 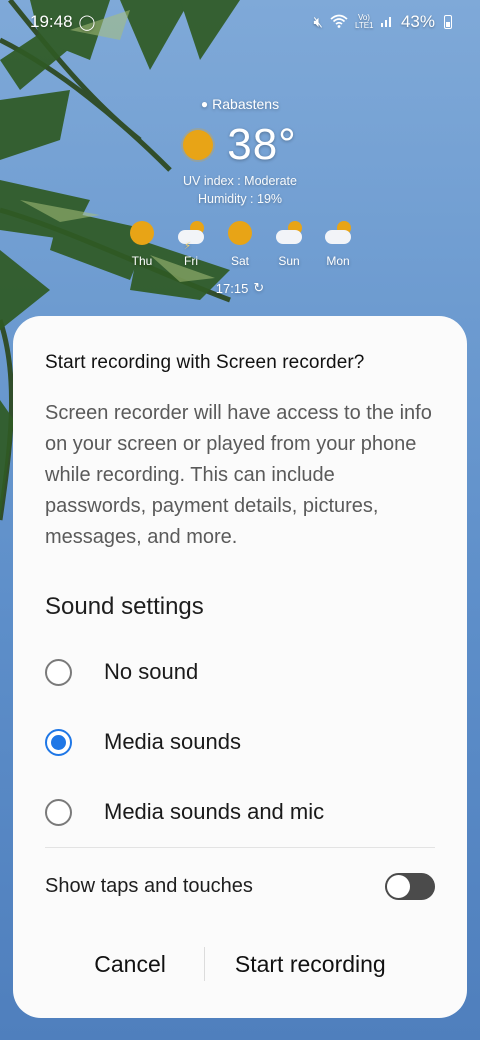 What do you see at coordinates (448, 22) in the screenshot?
I see `battery-icon` at bounding box center [448, 22].